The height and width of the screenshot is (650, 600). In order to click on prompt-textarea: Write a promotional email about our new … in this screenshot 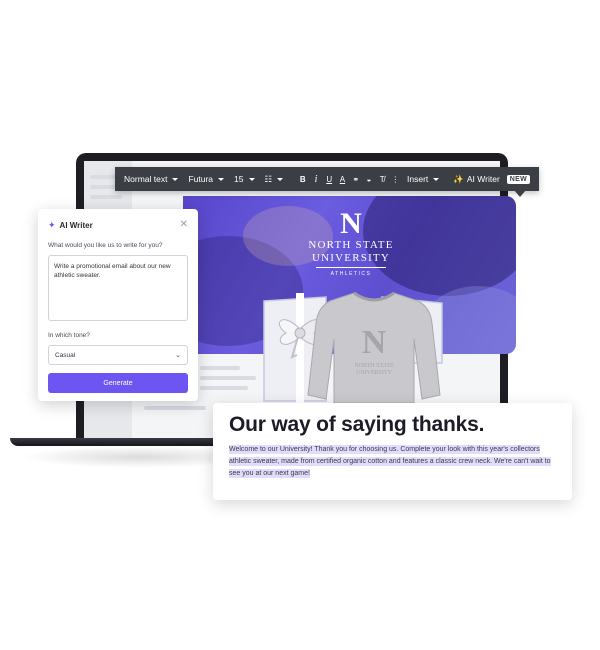, I will do `click(118, 288)`.